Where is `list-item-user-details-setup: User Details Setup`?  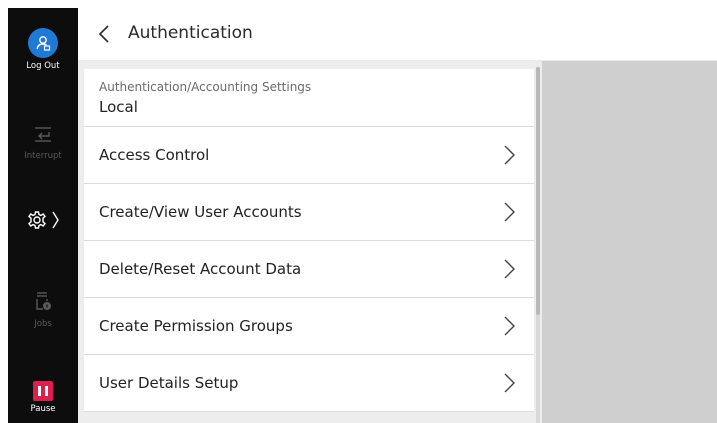 list-item-user-details-setup: User Details Setup is located at coordinates (309, 383).